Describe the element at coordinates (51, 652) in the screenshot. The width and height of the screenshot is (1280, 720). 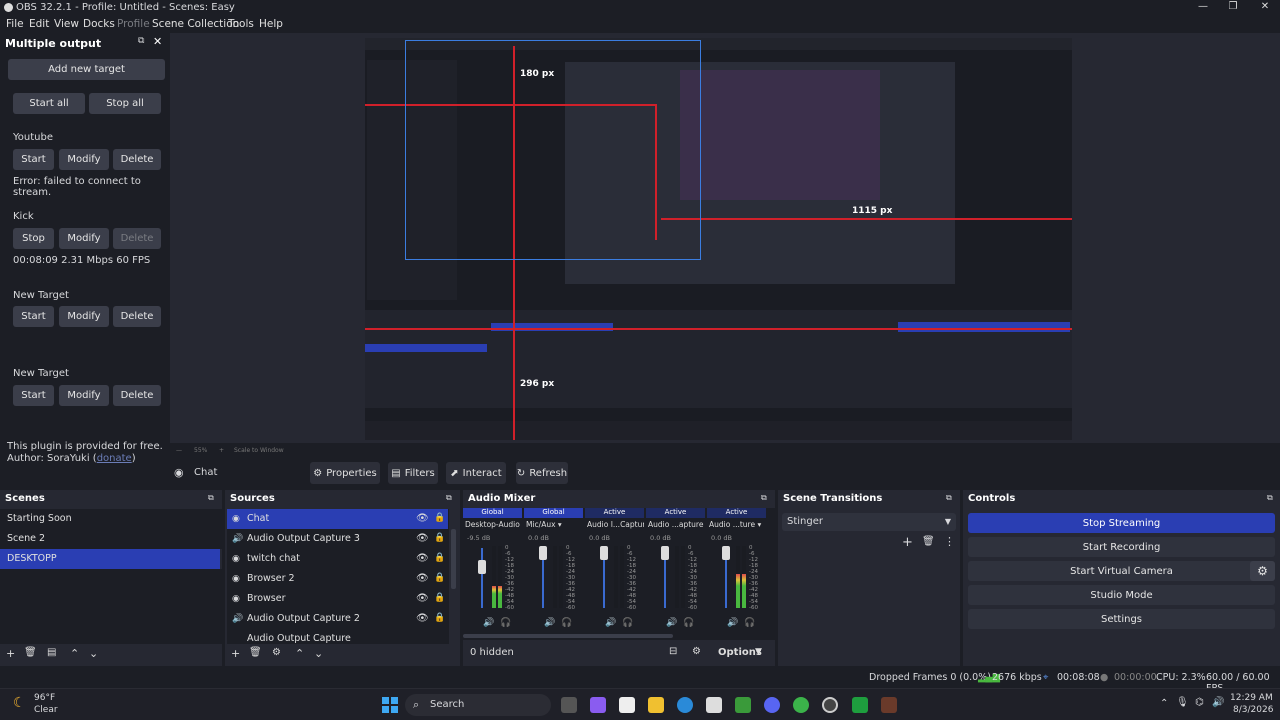
I see `filter-scene-icon: ▤` at that location.